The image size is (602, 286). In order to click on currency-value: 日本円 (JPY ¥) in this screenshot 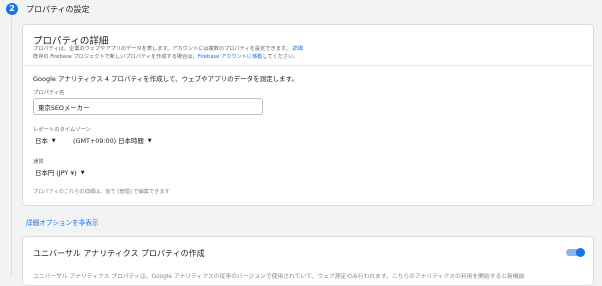, I will do `click(56, 173)`.